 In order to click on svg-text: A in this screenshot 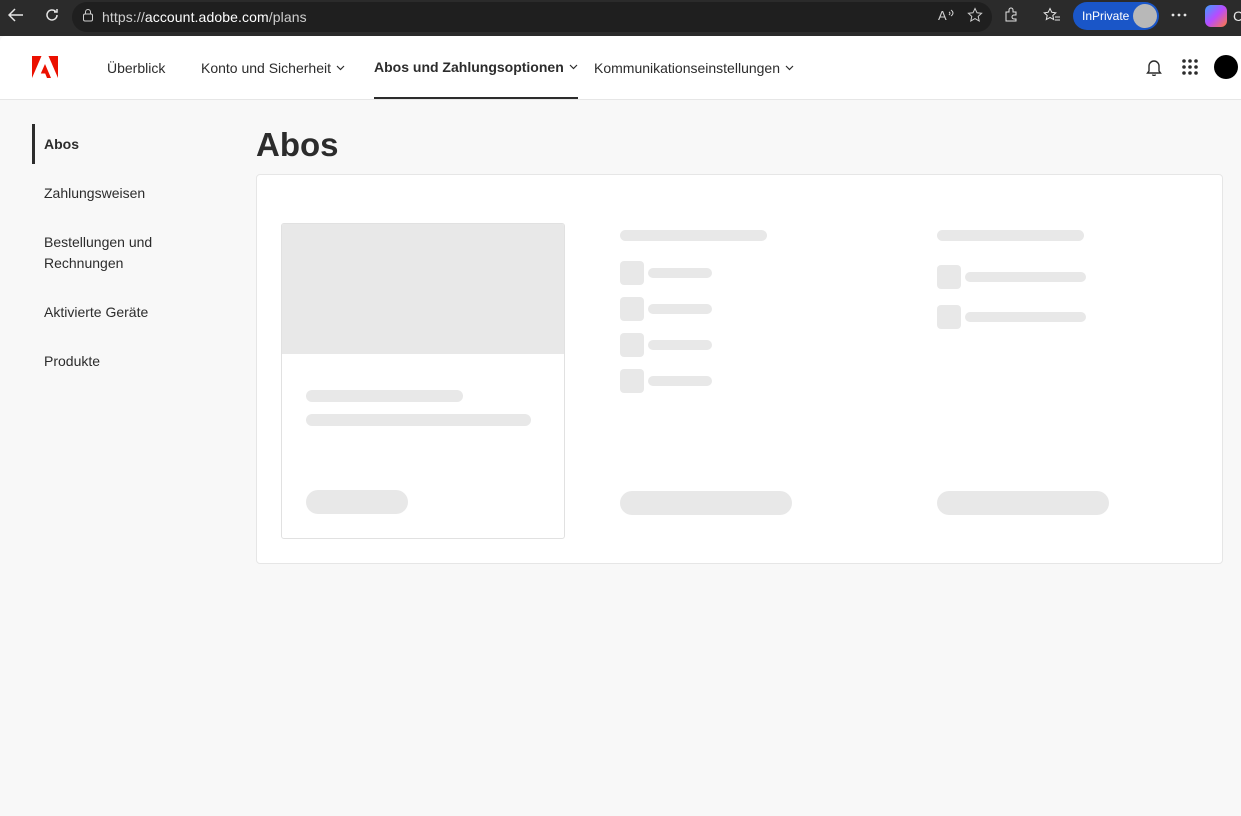, I will do `click(942, 15)`.